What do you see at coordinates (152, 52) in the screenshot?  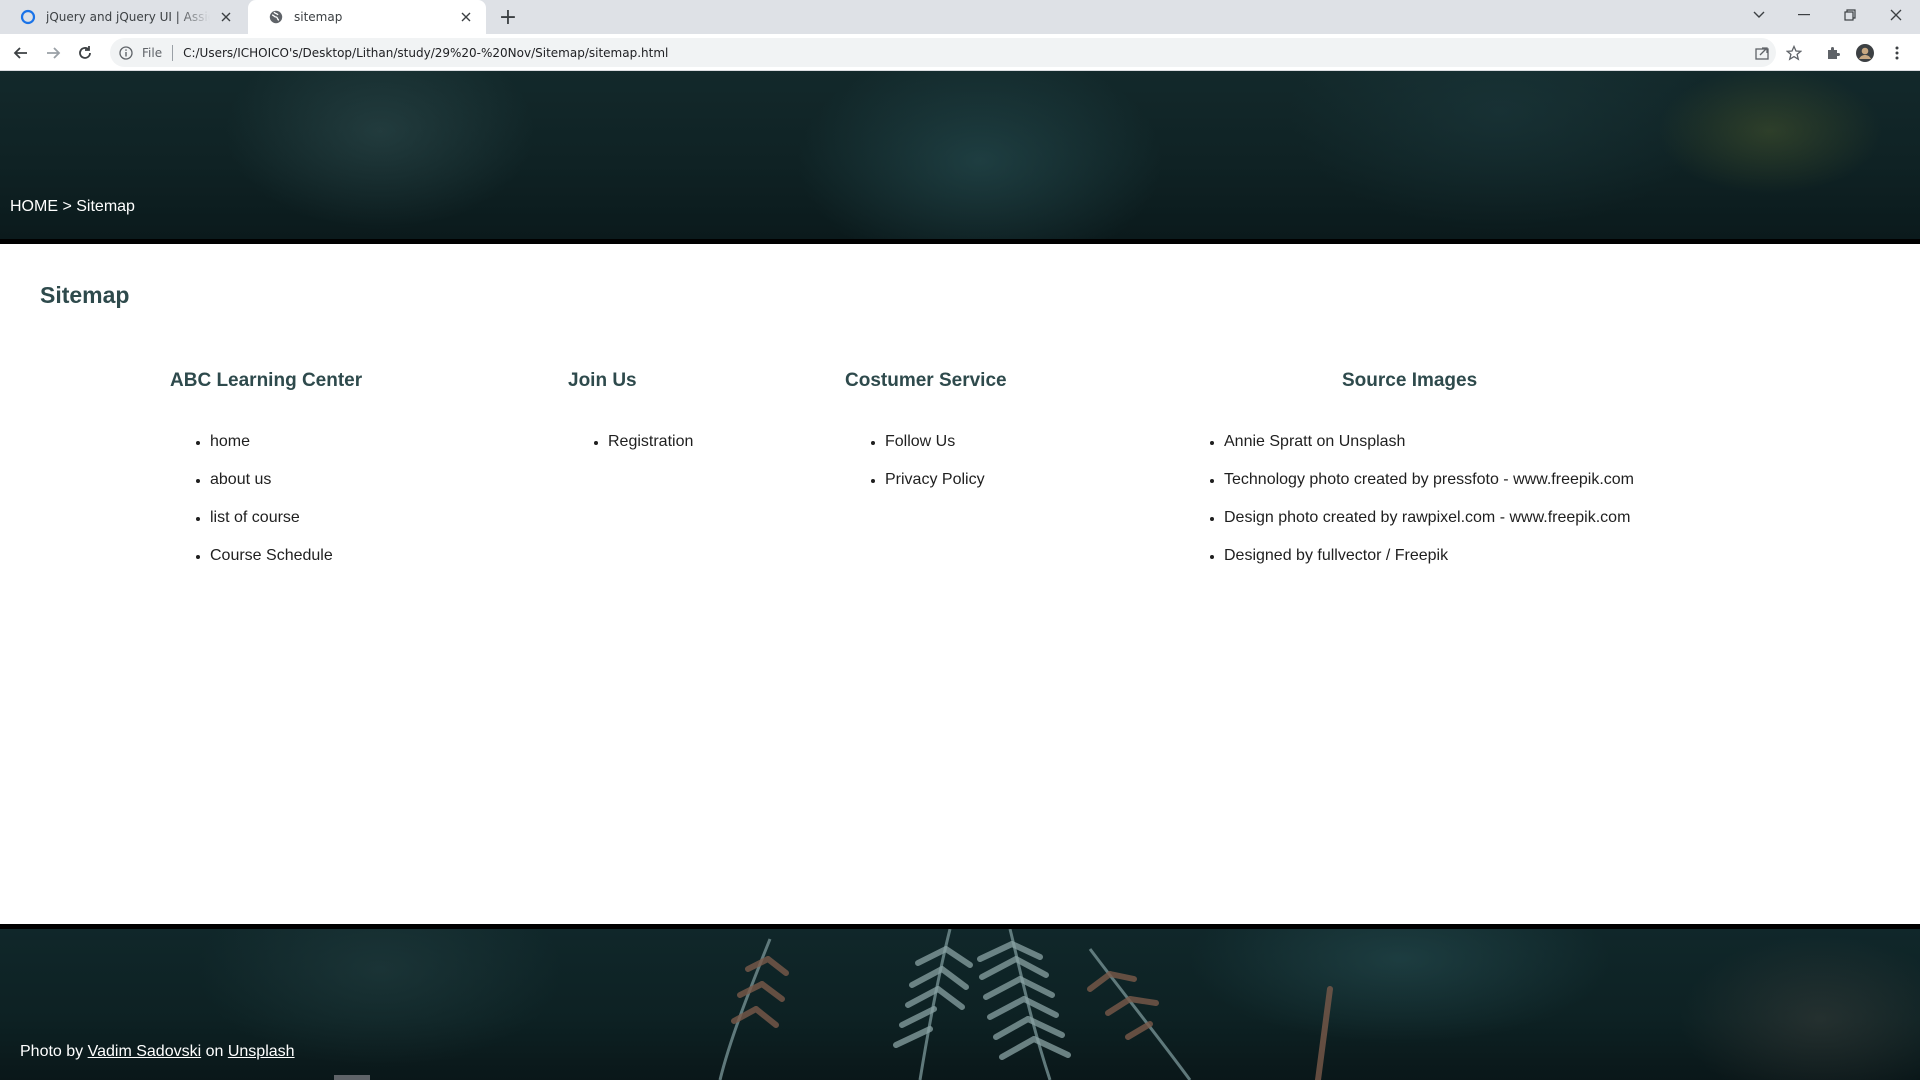 I see `scheme-label: File` at bounding box center [152, 52].